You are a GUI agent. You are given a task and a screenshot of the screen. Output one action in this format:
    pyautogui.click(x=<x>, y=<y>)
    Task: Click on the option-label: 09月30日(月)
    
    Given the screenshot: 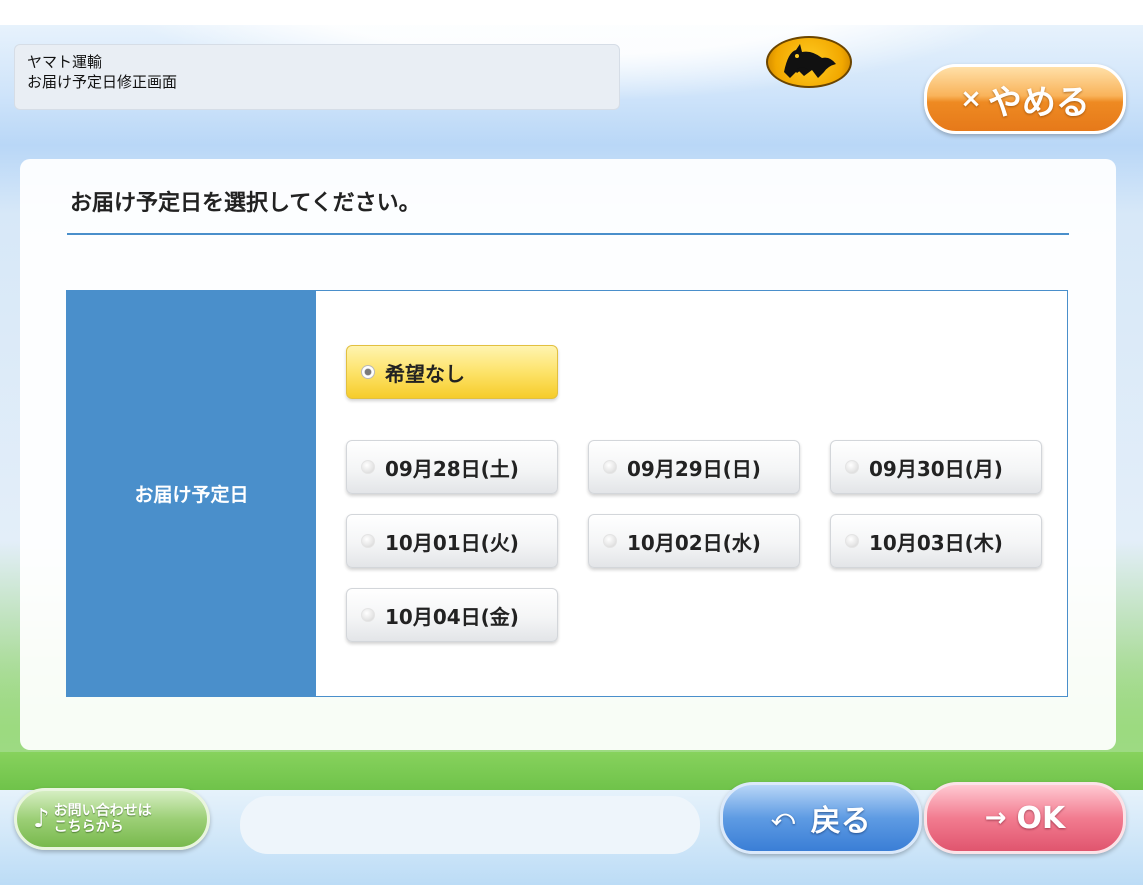 What is the action you would take?
    pyautogui.click(x=936, y=468)
    